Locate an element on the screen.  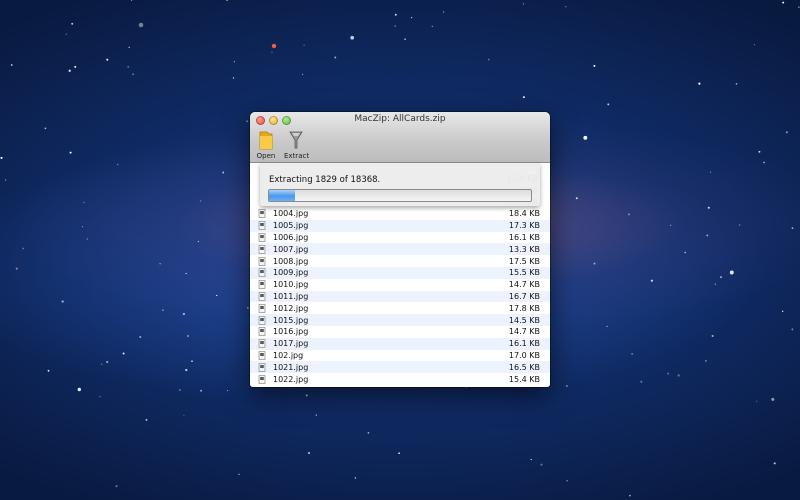
file-row: 1004.jpg 18.4 KB is located at coordinates (400, 214).